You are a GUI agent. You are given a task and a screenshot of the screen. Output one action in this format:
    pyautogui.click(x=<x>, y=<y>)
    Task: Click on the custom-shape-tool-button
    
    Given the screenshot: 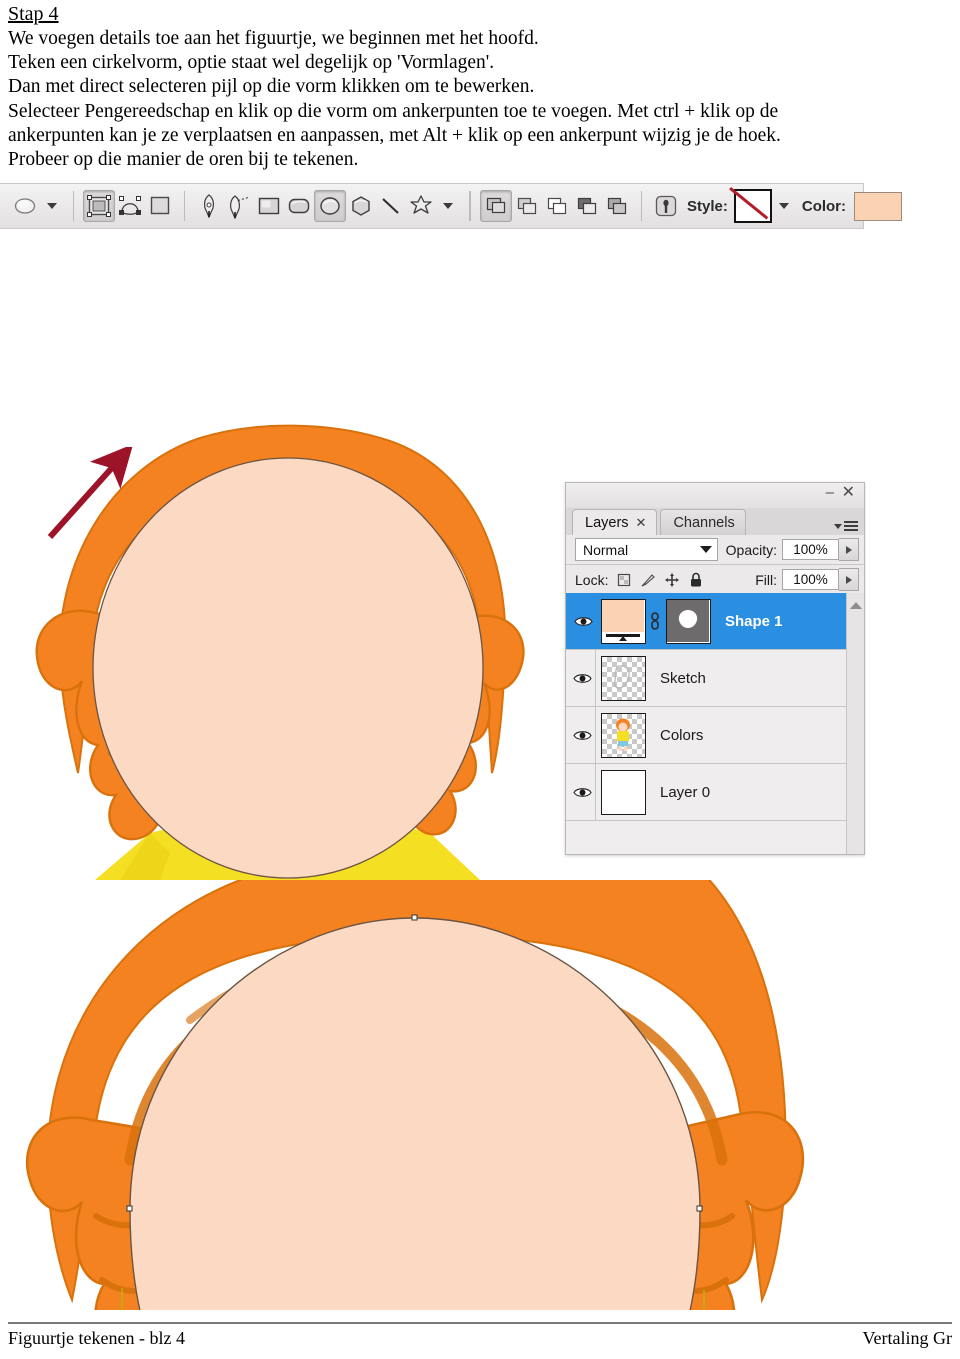 What is the action you would take?
    pyautogui.click(x=421, y=206)
    